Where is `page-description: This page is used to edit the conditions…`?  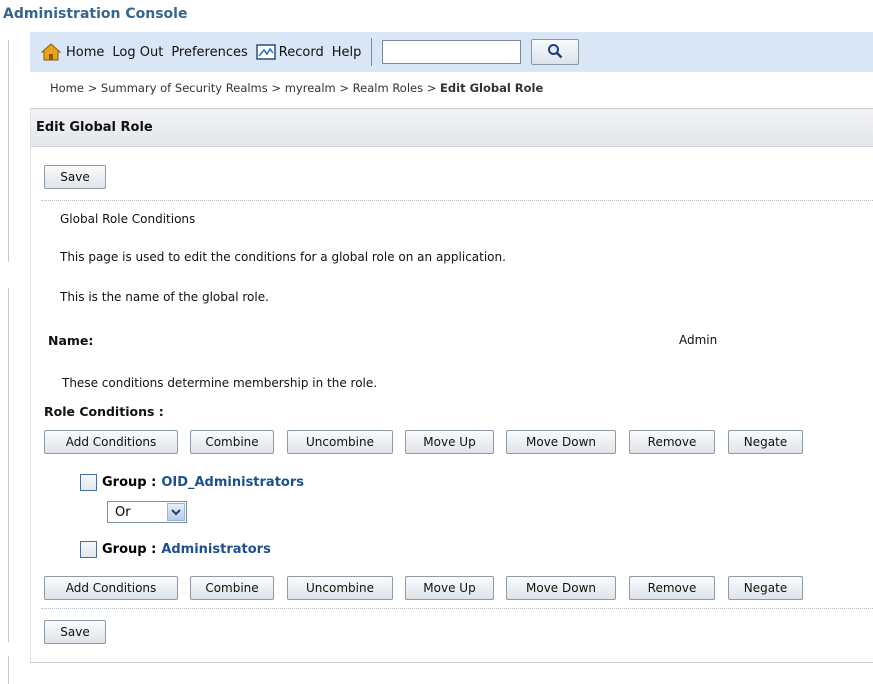
page-description: This page is used to edit the conditions… is located at coordinates (283, 257).